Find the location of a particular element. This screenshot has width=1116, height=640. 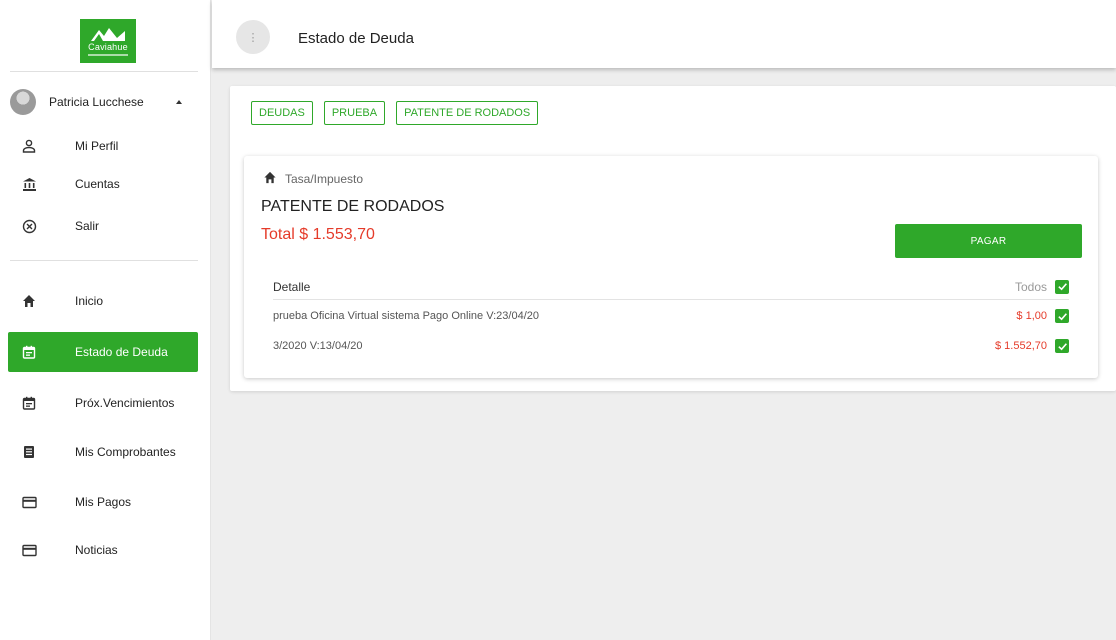

select-all-checkbox is located at coordinates (1062, 286).